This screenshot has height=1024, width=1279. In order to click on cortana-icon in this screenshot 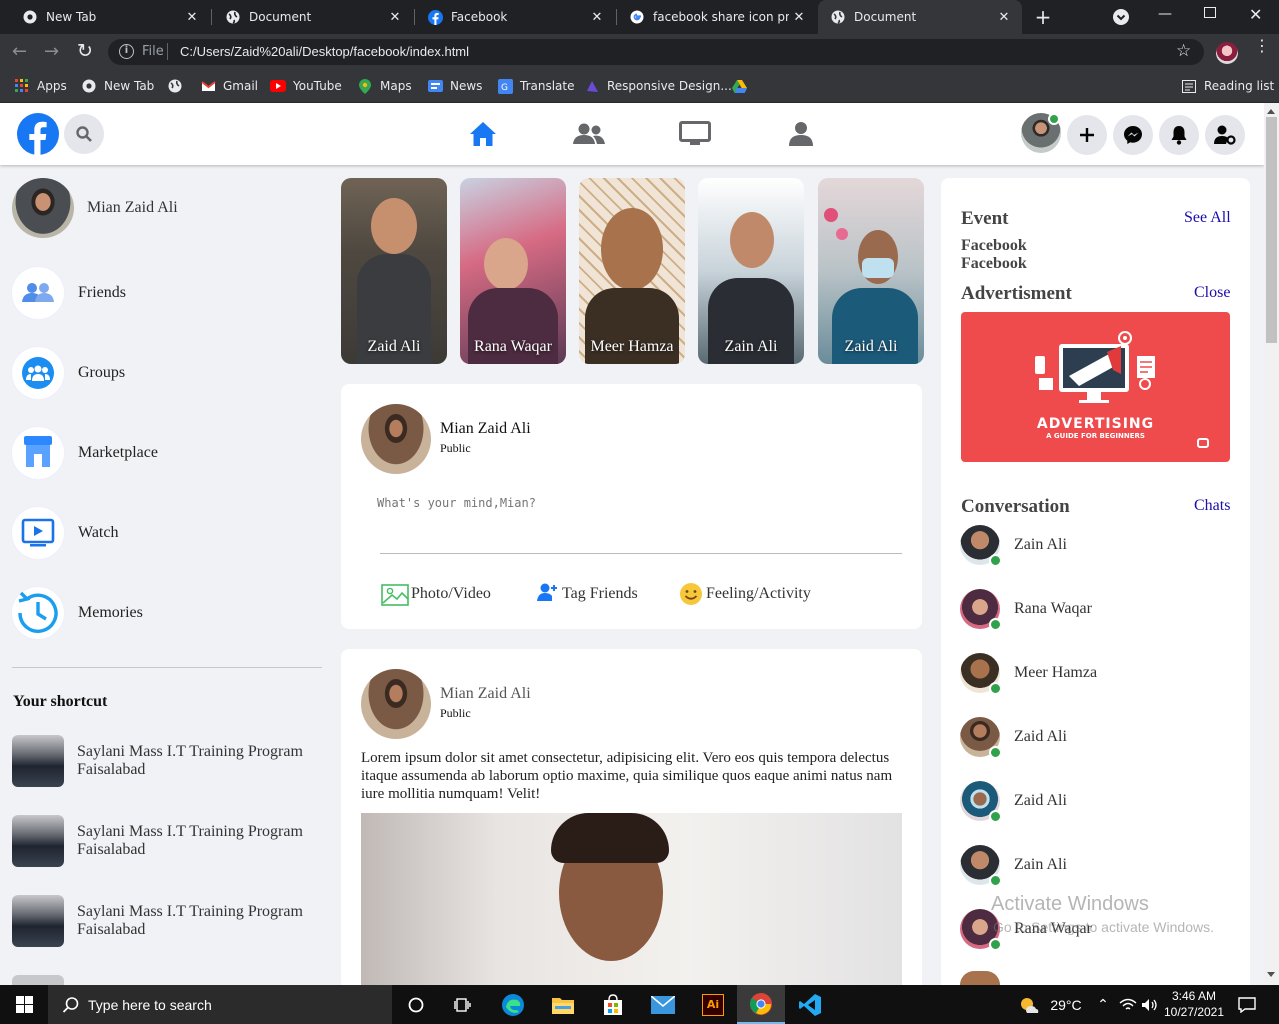, I will do `click(416, 1004)`.